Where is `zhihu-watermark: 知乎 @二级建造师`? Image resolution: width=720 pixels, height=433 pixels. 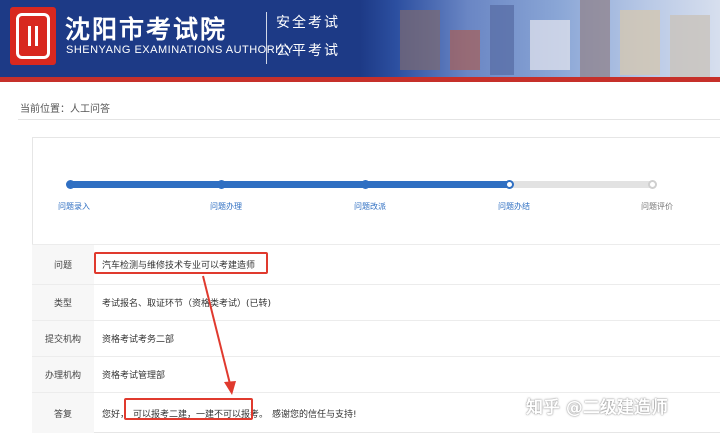 zhihu-watermark: 知乎 @二级建造师 is located at coordinates (597, 408).